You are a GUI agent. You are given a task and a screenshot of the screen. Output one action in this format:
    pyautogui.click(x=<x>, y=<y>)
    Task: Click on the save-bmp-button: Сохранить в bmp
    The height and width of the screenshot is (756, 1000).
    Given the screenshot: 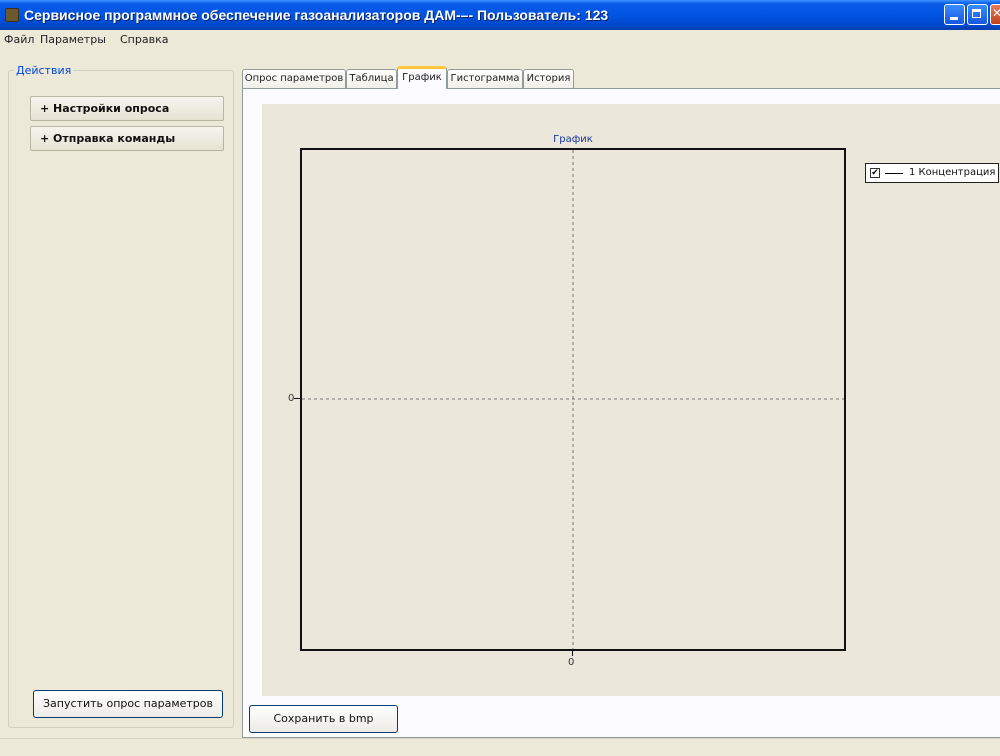 What is the action you would take?
    pyautogui.click(x=323, y=719)
    